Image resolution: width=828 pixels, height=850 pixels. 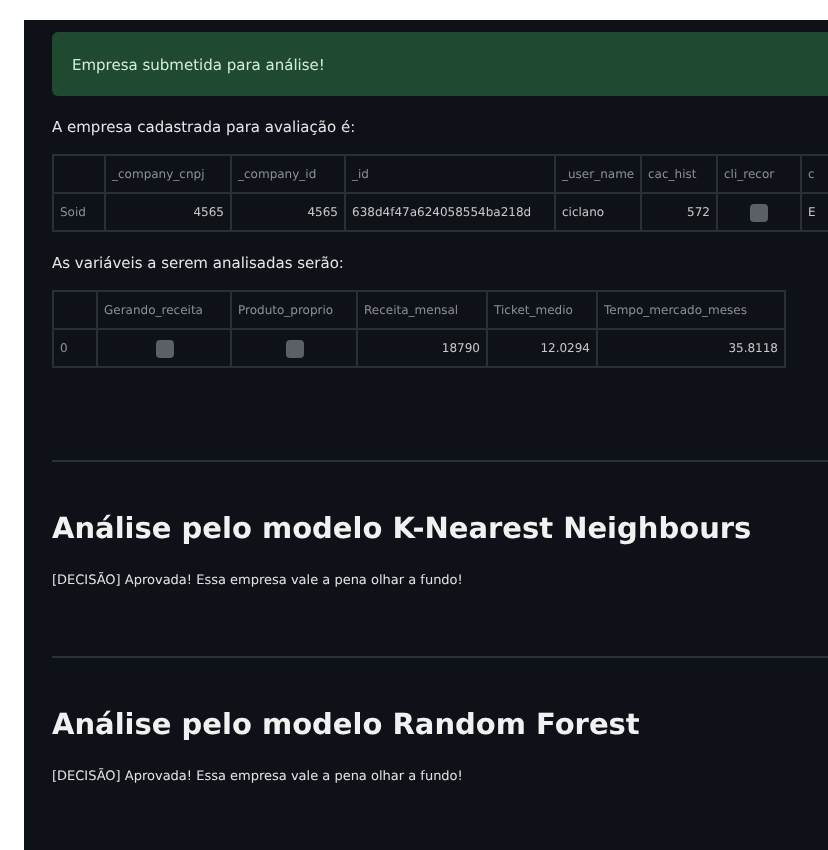 What do you see at coordinates (403, 530) in the screenshot?
I see `section-heading: Análise pelo modelo K-Nearest Neighbours` at bounding box center [403, 530].